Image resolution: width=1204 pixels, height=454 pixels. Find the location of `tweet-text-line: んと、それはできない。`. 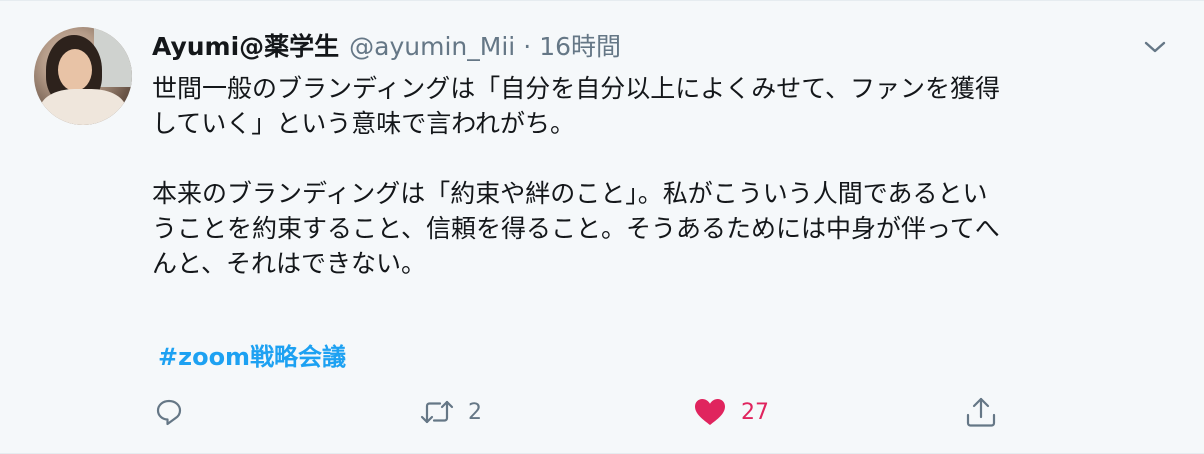

tweet-text-line: んと、それはできない。 is located at coordinates (289, 263).